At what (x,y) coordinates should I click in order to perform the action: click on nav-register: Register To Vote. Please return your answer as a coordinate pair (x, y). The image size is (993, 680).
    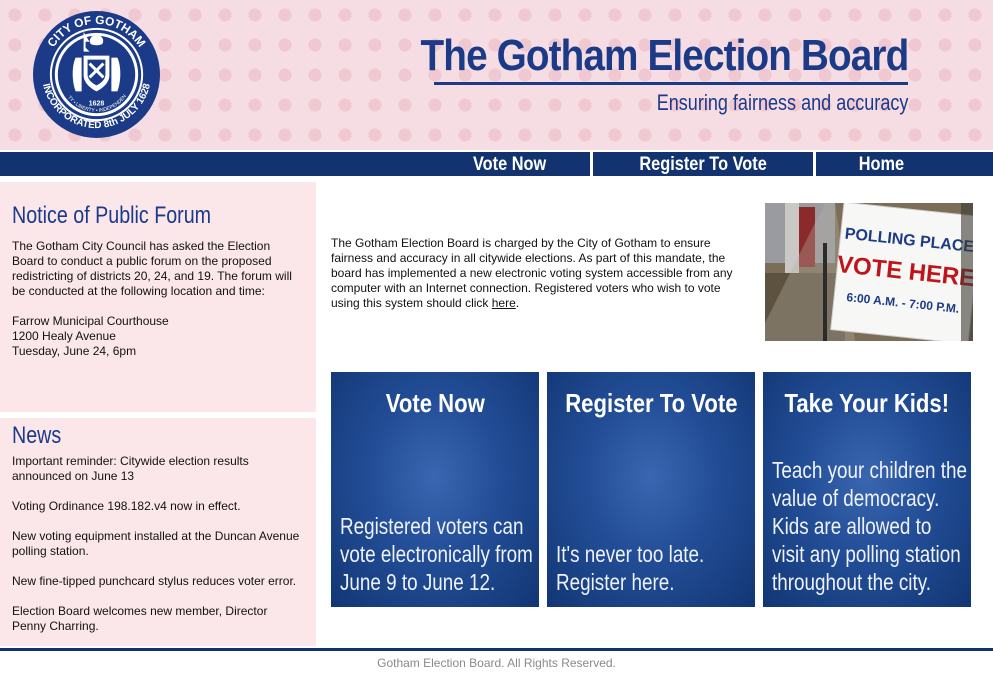
    Looking at the image, I should click on (703, 164).